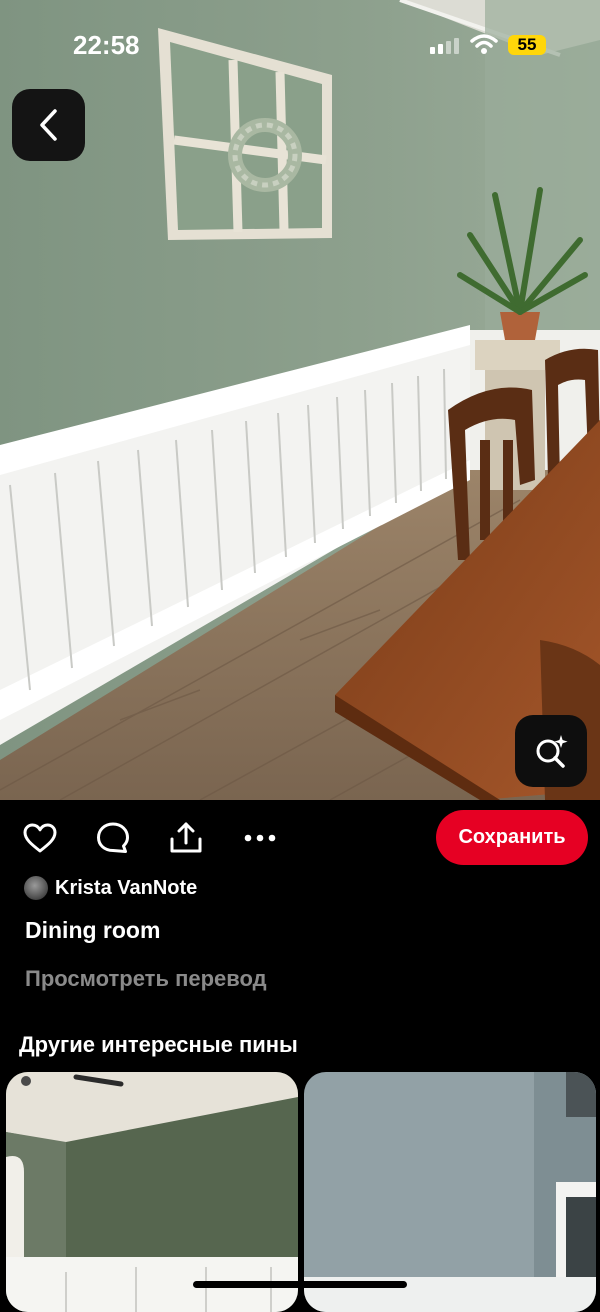 This screenshot has height=1312, width=600. Describe the element at coordinates (300, 45) in the screenshot. I see `status-bar: 22:58 55` at that location.